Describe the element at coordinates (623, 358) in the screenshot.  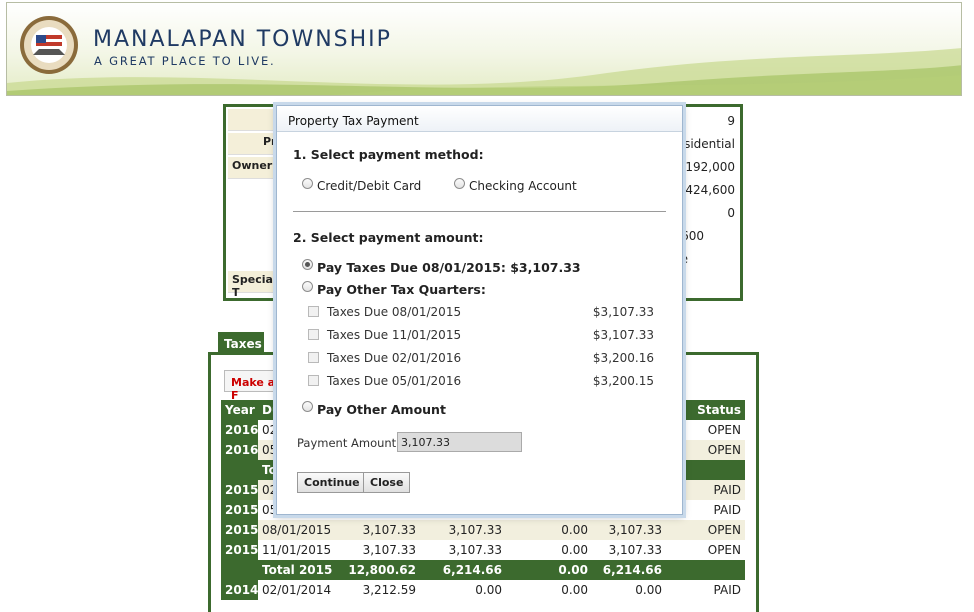
I see `quarter-amount: $3,200.16` at that location.